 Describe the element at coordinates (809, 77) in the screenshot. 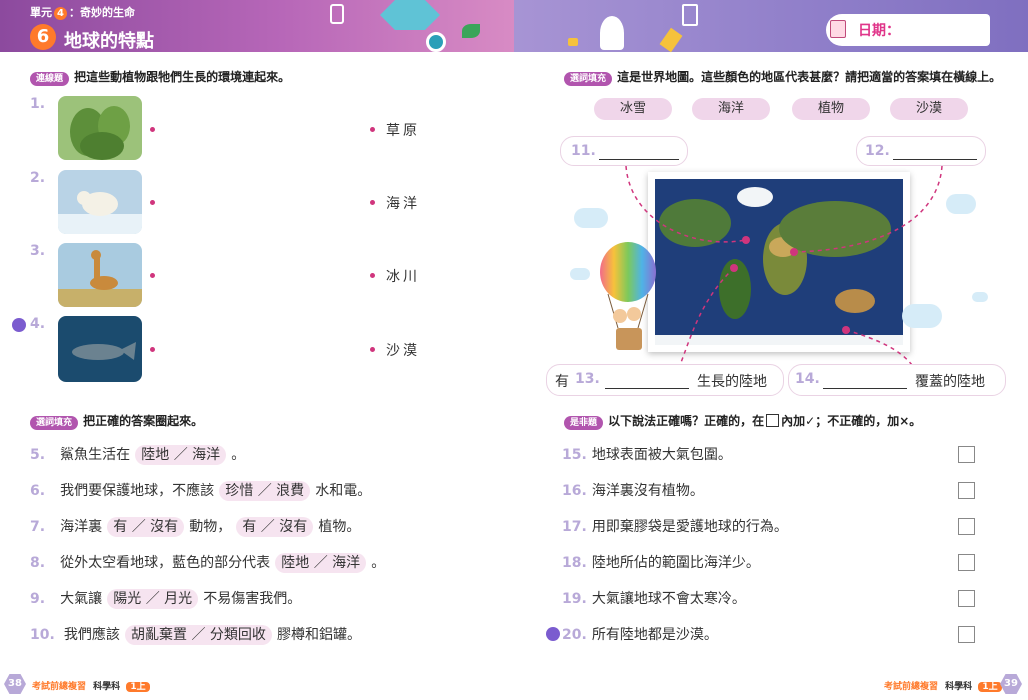

I see `section3-instruction: 這是世界地圖。這些顏色的地區代表甚麼？請把適當的答案填在橫線上。` at that location.